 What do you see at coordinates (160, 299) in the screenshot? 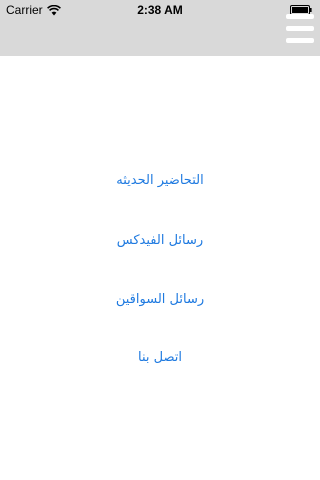
I see `drivers-messages-link: رسائل السواقين` at bounding box center [160, 299].